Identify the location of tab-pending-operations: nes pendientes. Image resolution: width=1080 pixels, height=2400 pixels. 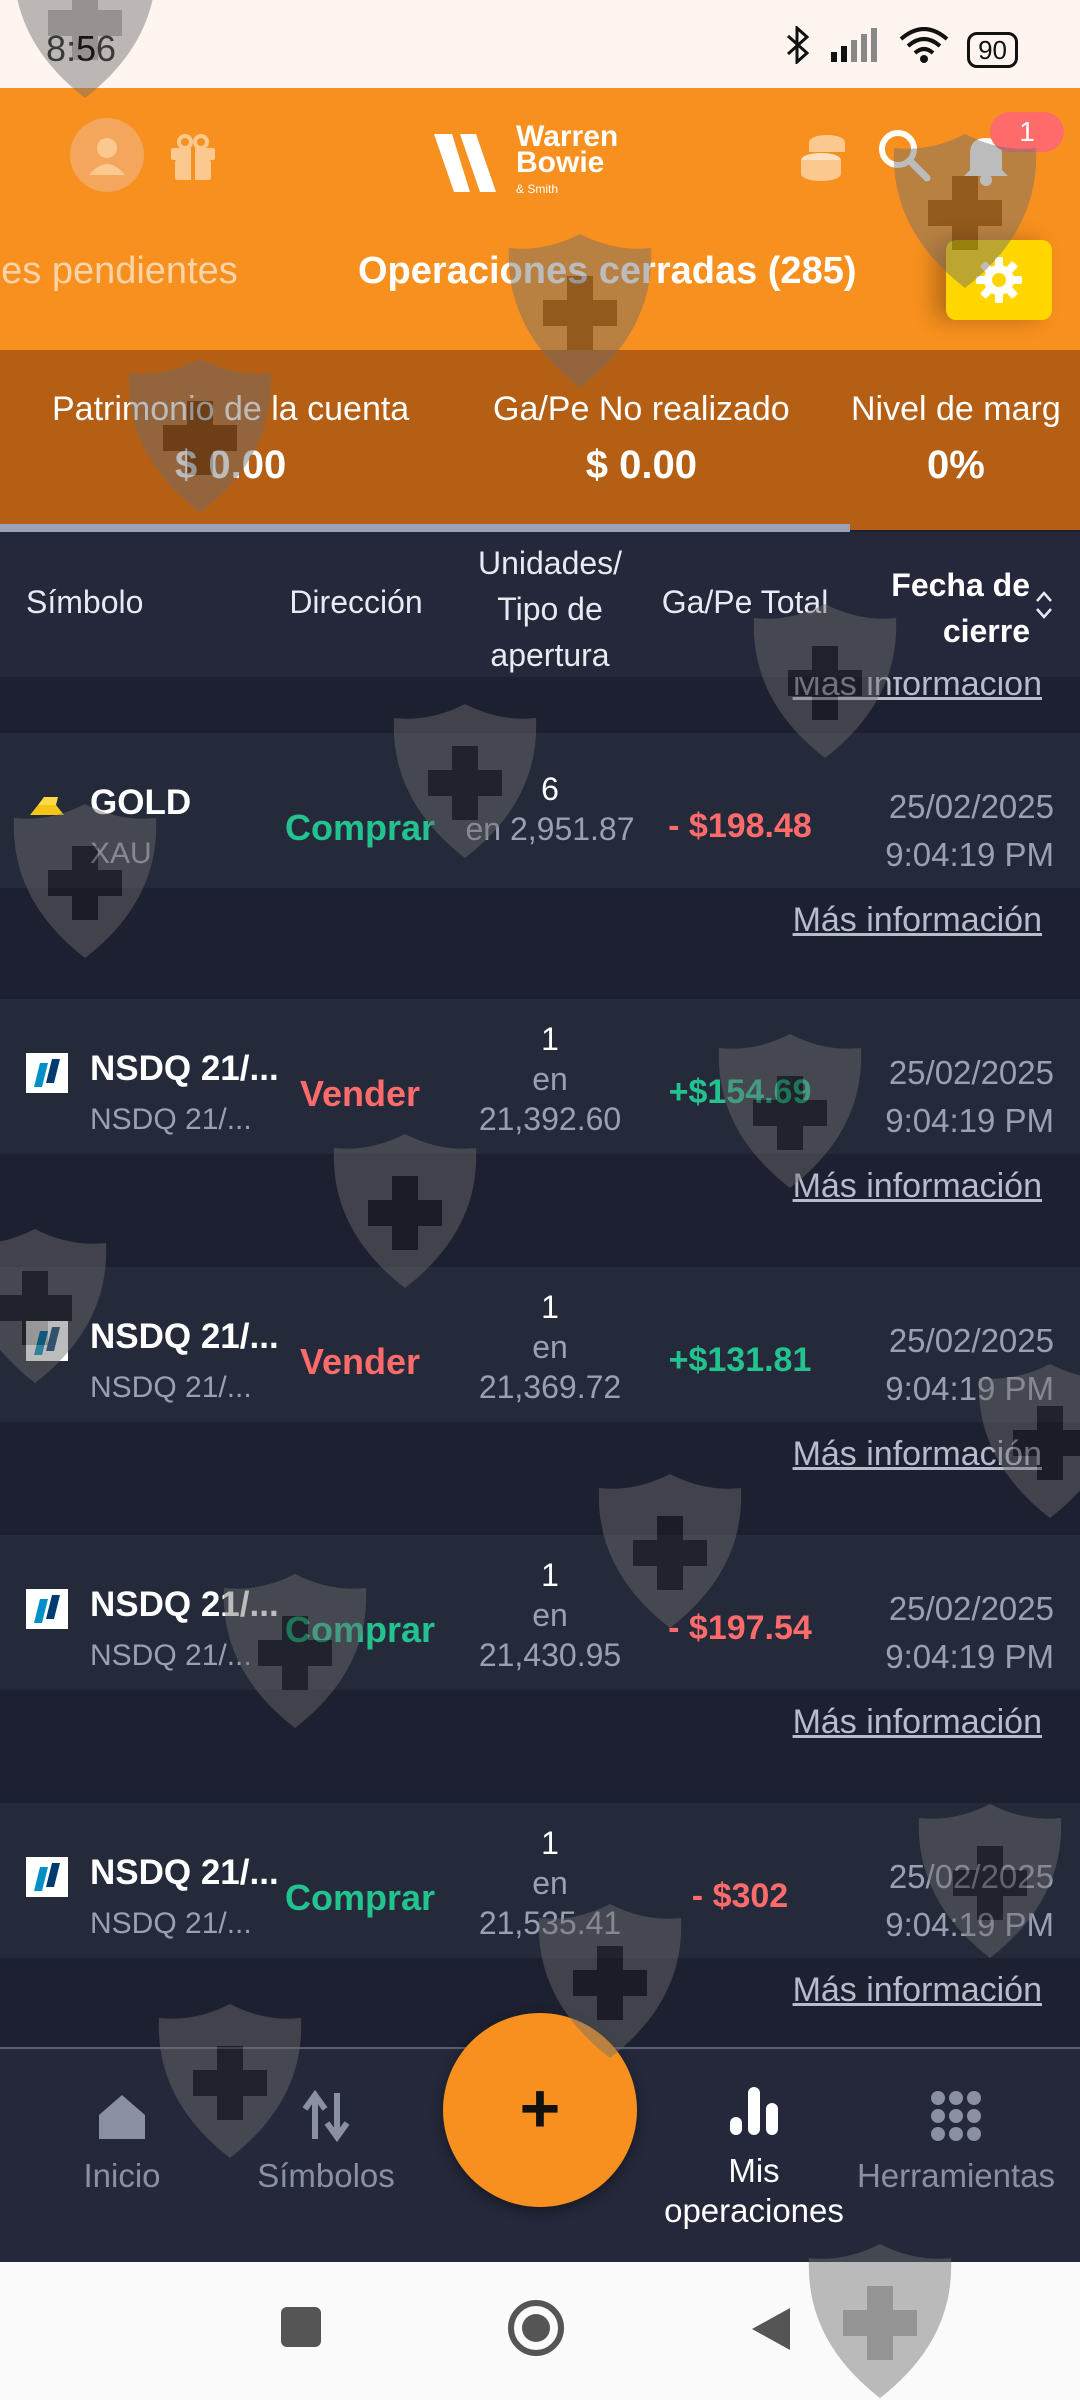
(119, 271).